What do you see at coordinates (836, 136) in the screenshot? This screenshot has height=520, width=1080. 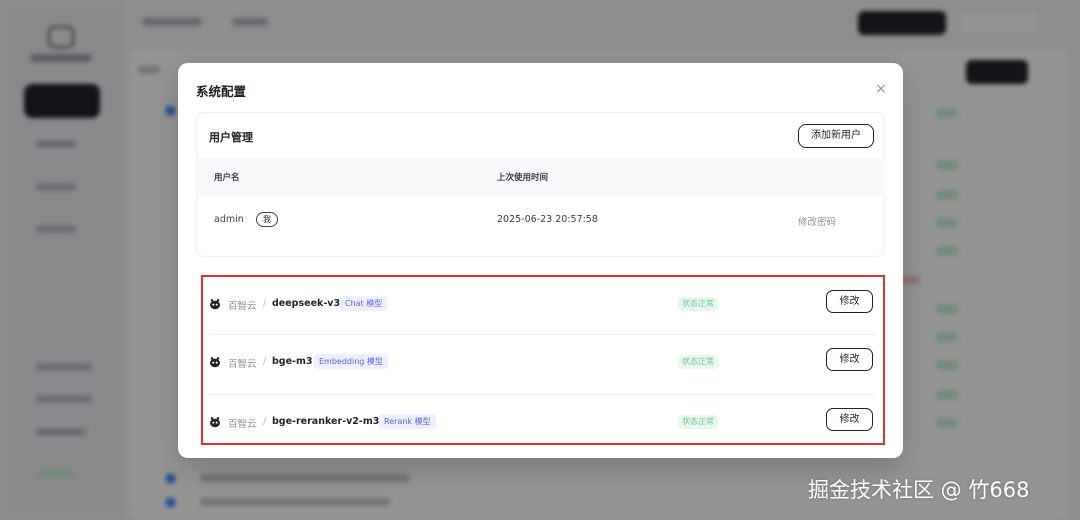 I see `add-user-button: 添加新用户` at bounding box center [836, 136].